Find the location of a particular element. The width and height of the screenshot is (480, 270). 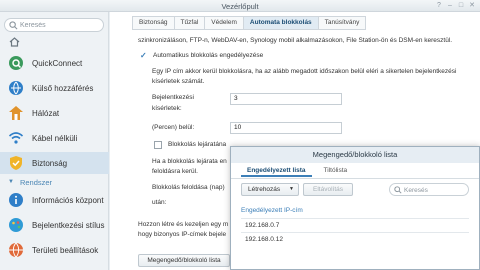

tab-protection: Védelem is located at coordinates (224, 23).